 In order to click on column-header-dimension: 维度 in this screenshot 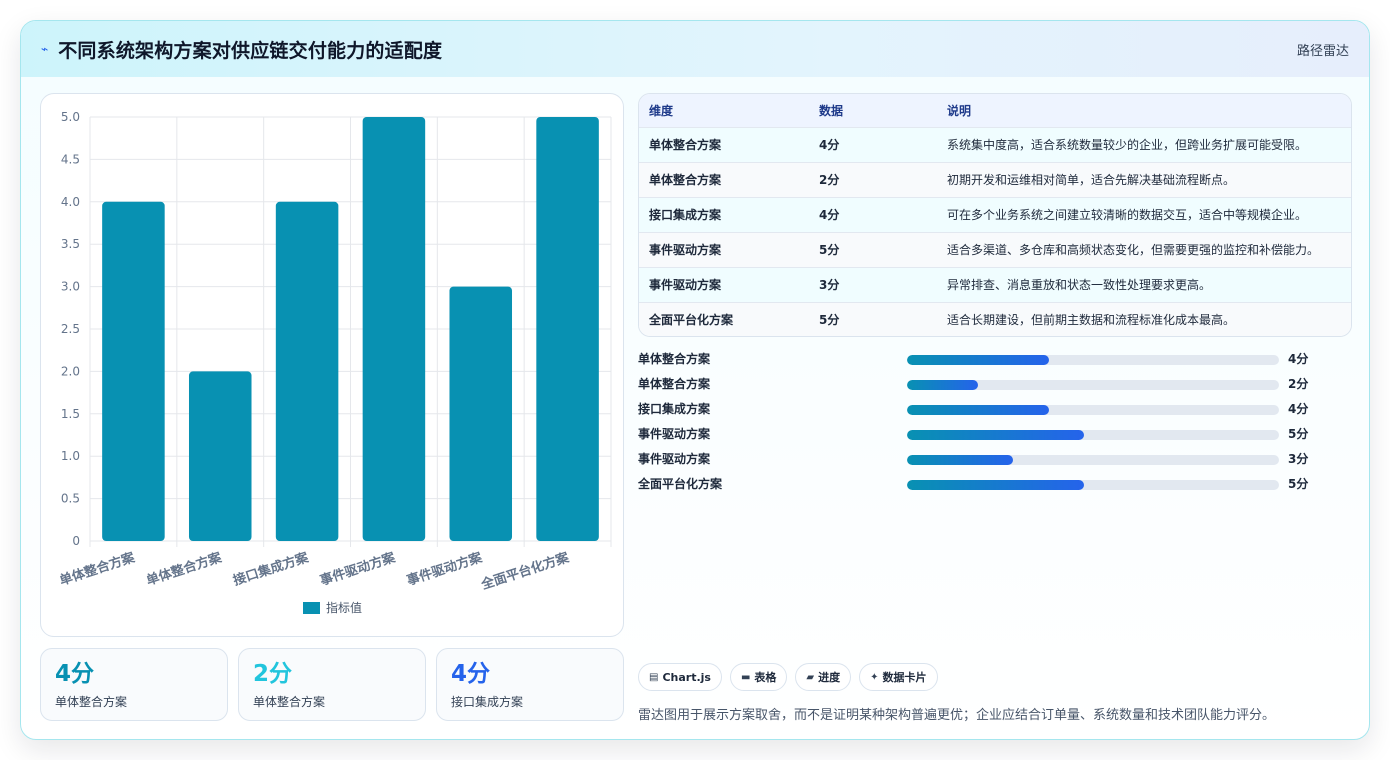, I will do `click(661, 110)`.